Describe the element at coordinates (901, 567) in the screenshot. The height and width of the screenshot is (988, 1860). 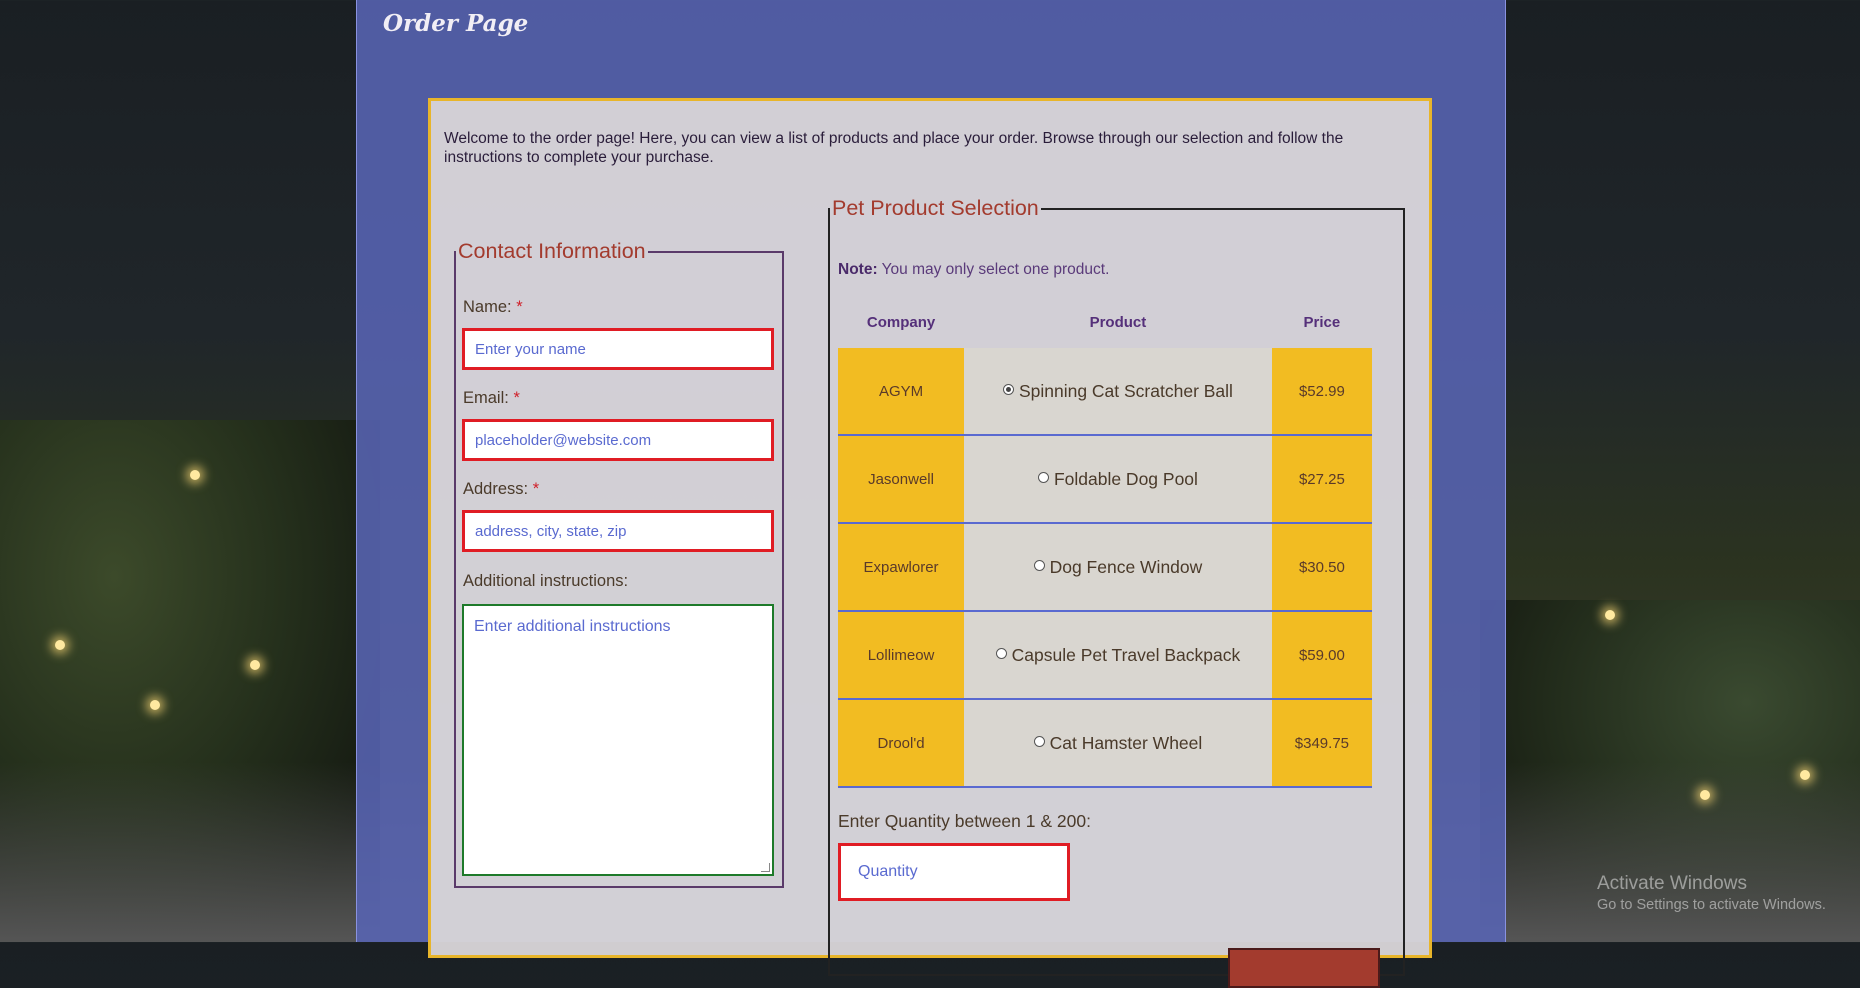
I see `company-cell: Expawlorer` at that location.